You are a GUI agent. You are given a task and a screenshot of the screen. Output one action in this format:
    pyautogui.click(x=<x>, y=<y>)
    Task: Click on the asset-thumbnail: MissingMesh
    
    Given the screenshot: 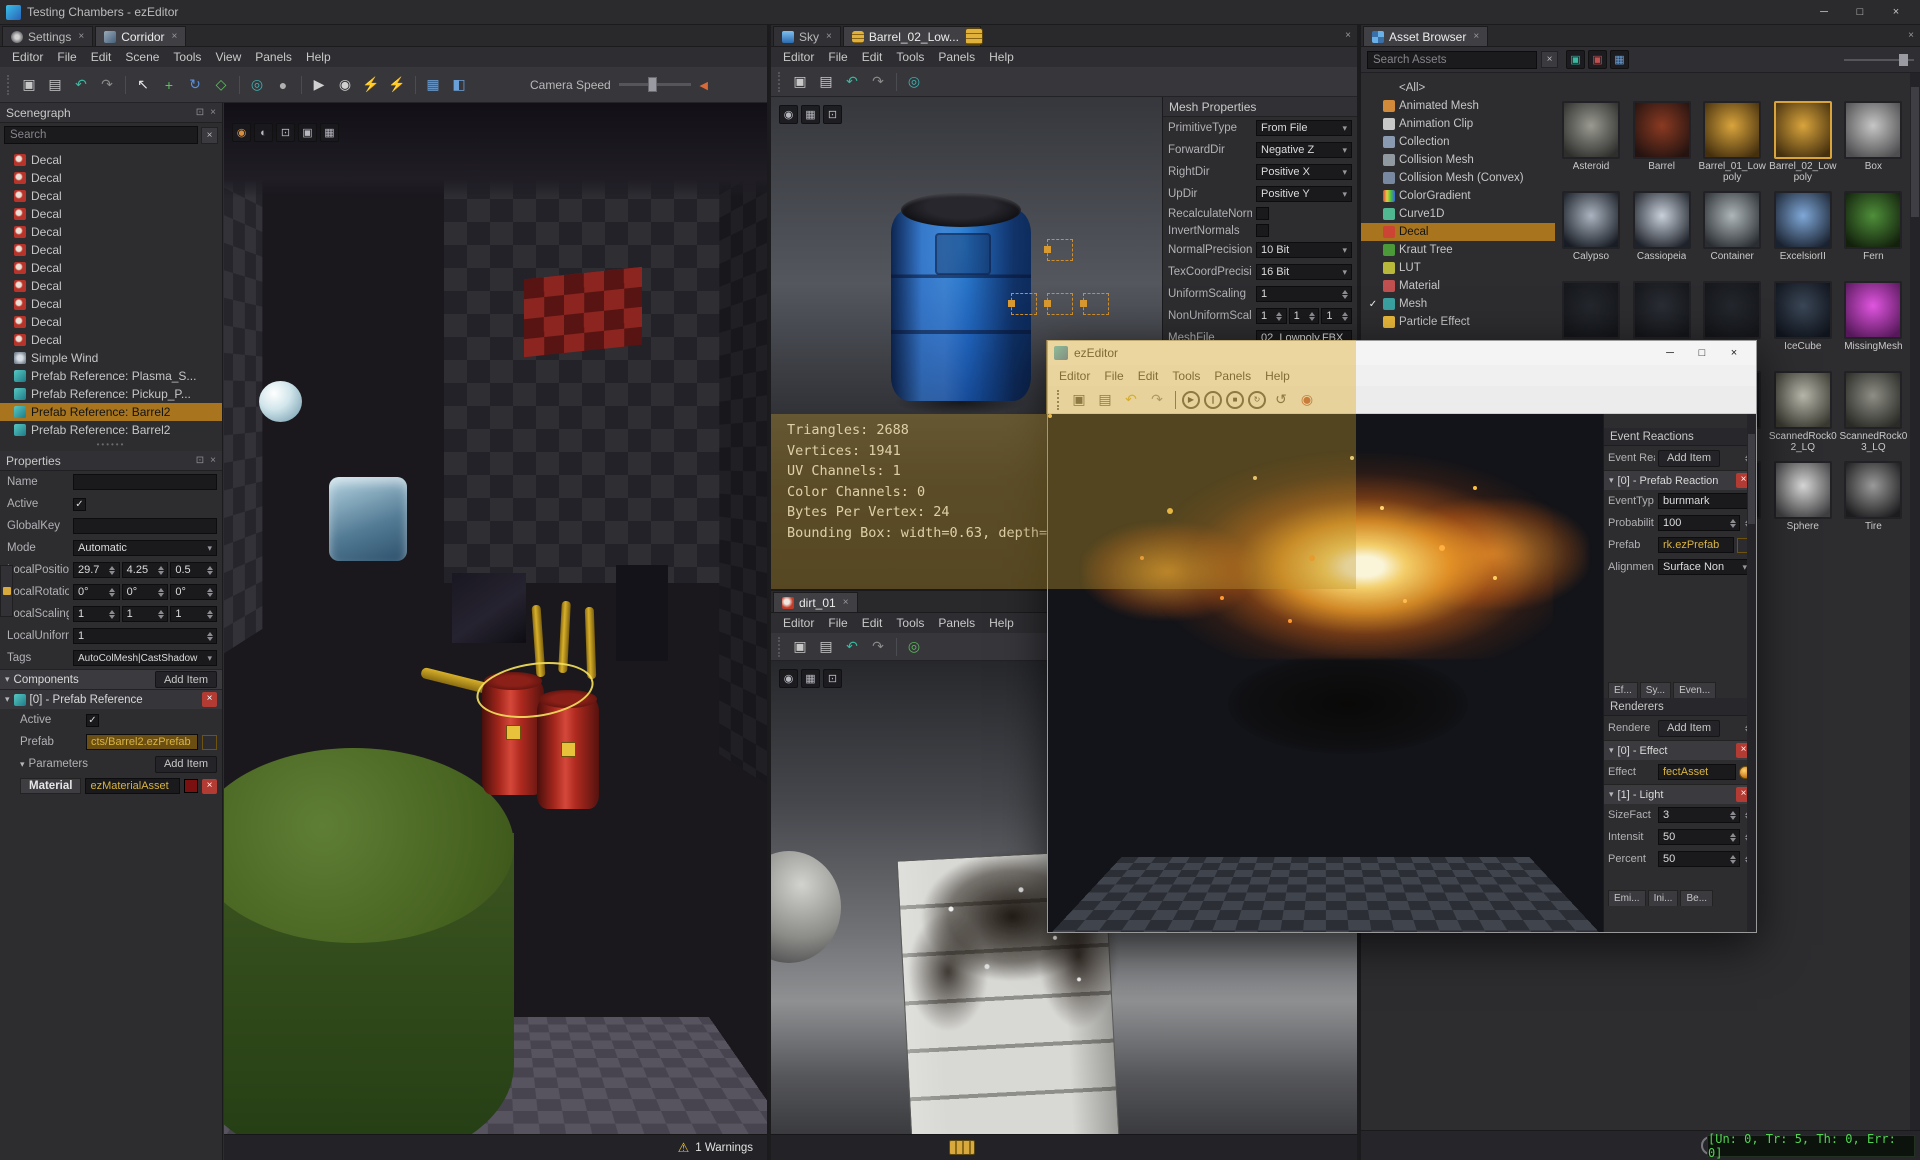 What is the action you would take?
    pyautogui.click(x=1873, y=322)
    